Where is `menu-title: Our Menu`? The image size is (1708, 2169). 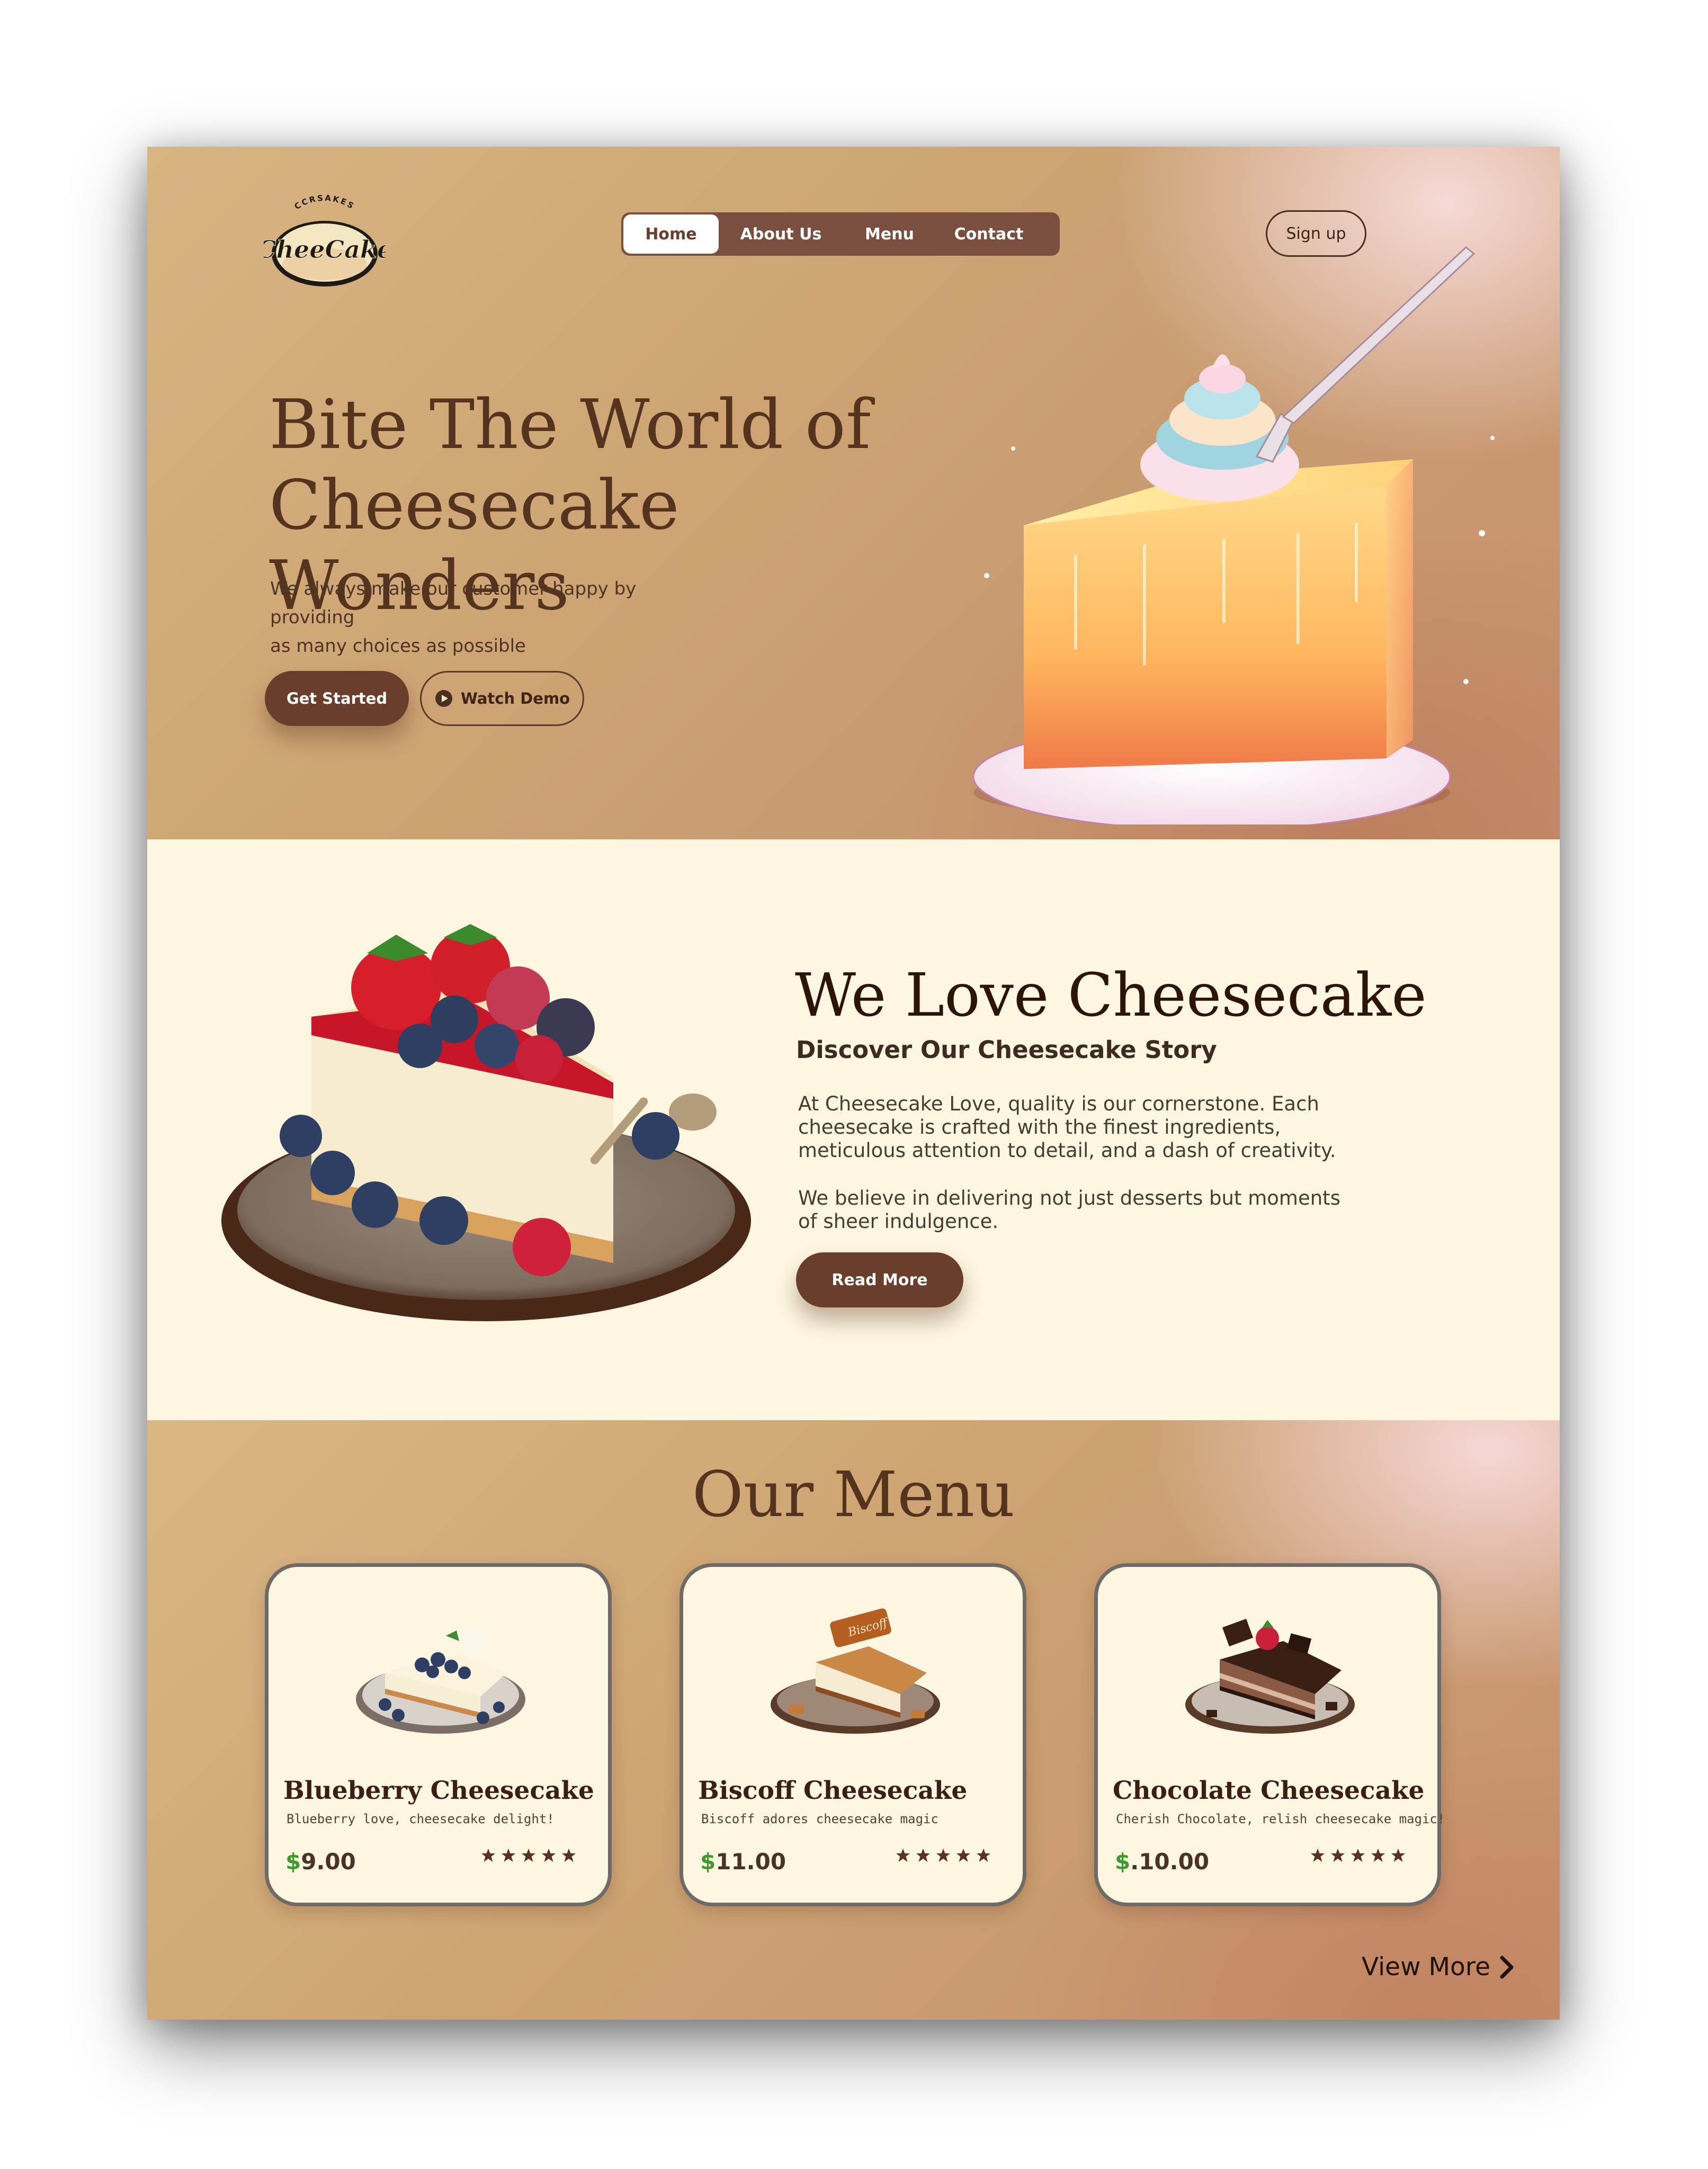
menu-title: Our Menu is located at coordinates (853, 1494).